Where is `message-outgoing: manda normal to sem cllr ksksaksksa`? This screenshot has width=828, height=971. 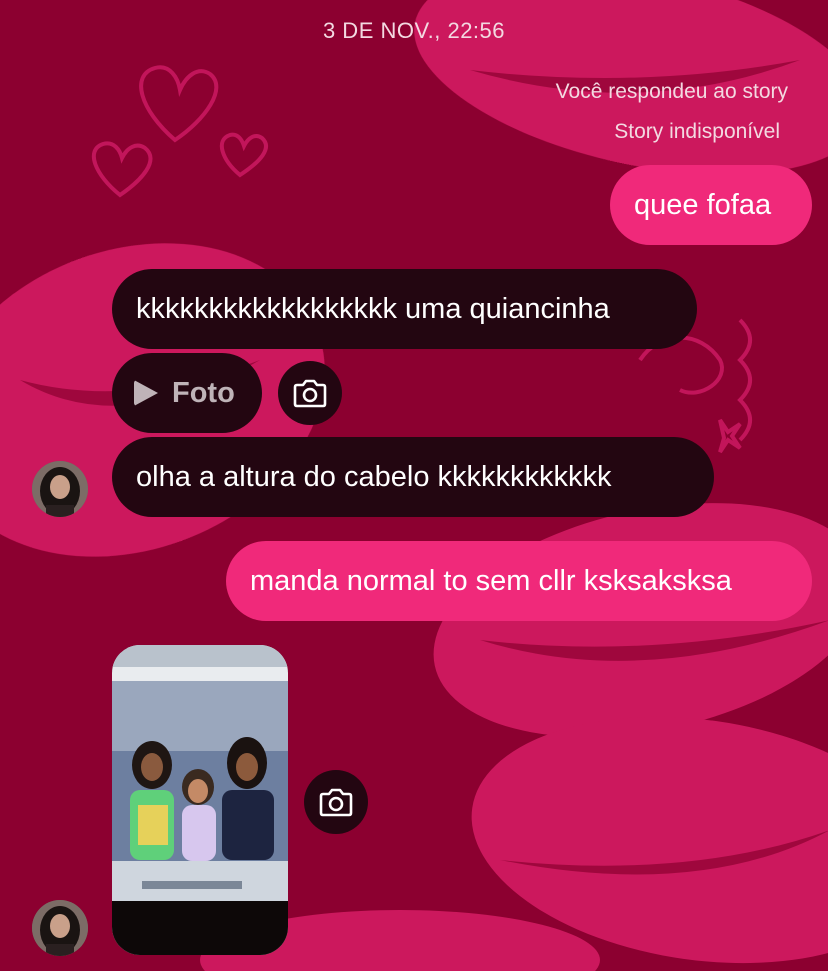
message-outgoing: manda normal to sem cllr ksksaksksa is located at coordinates (519, 581).